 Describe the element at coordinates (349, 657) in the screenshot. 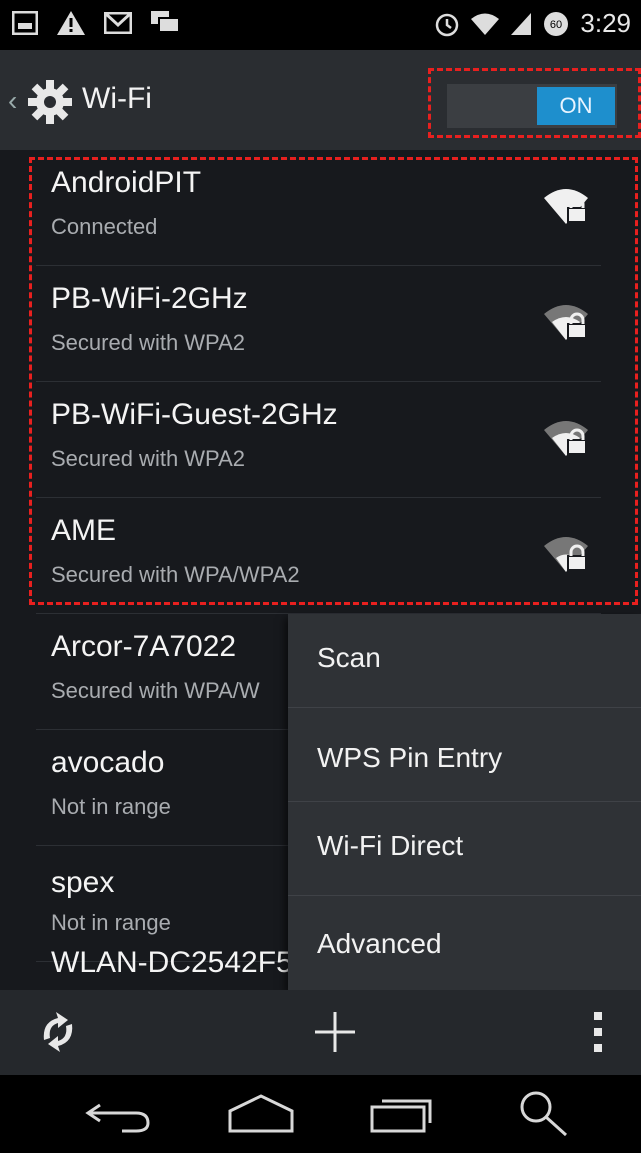

I see `menu-item-label: Scan` at that location.